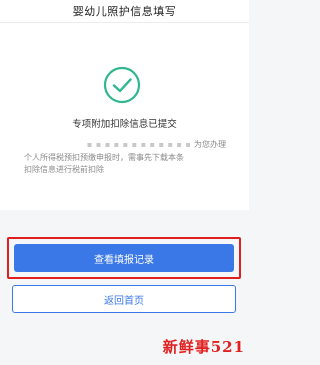 This screenshot has height=365, width=320. I want to click on back-home-button: 返回首页, so click(124, 299).